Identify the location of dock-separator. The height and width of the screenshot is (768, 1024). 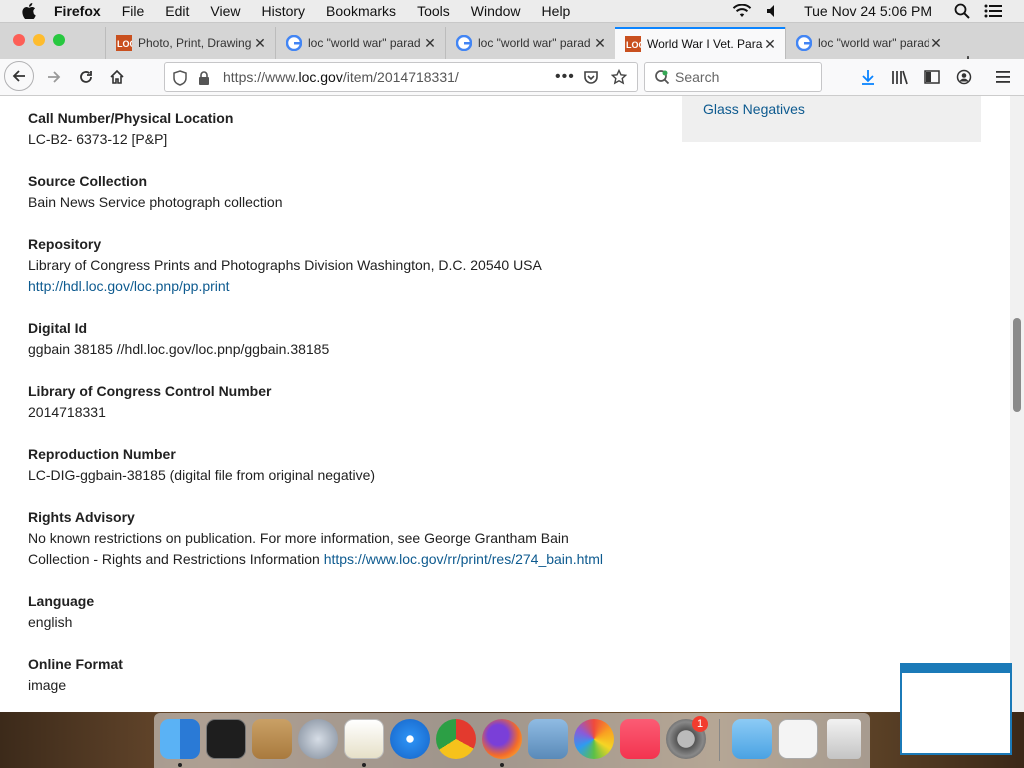
(719, 740).